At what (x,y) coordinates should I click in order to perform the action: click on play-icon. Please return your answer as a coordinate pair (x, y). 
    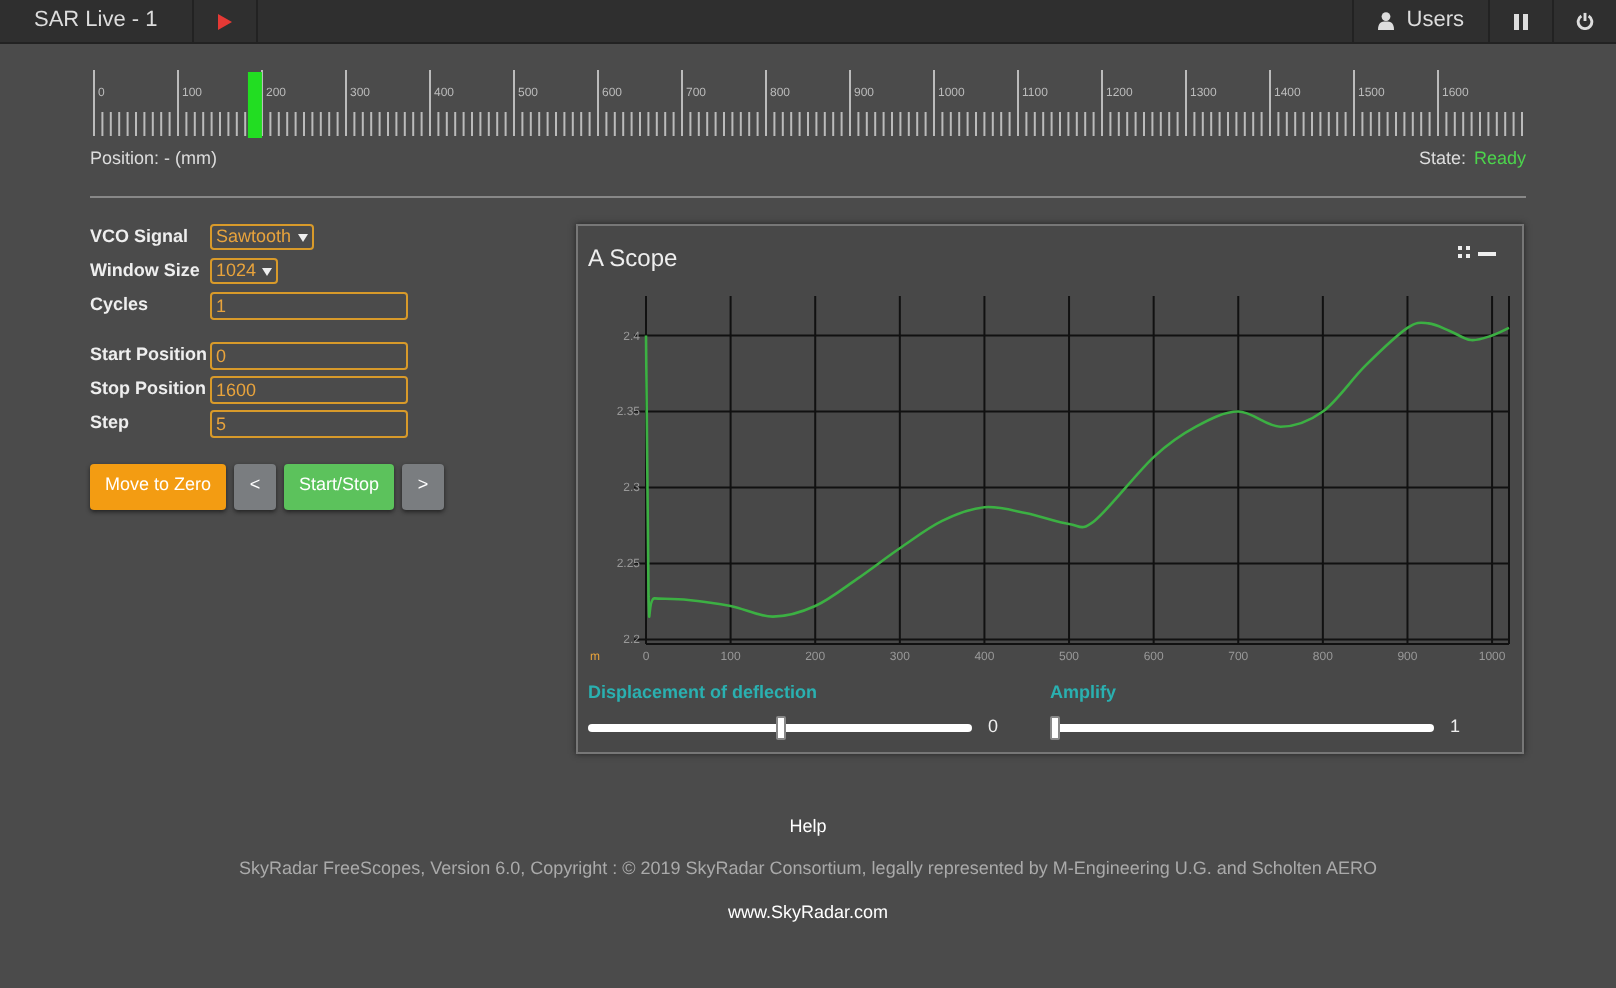
    Looking at the image, I should click on (224, 21).